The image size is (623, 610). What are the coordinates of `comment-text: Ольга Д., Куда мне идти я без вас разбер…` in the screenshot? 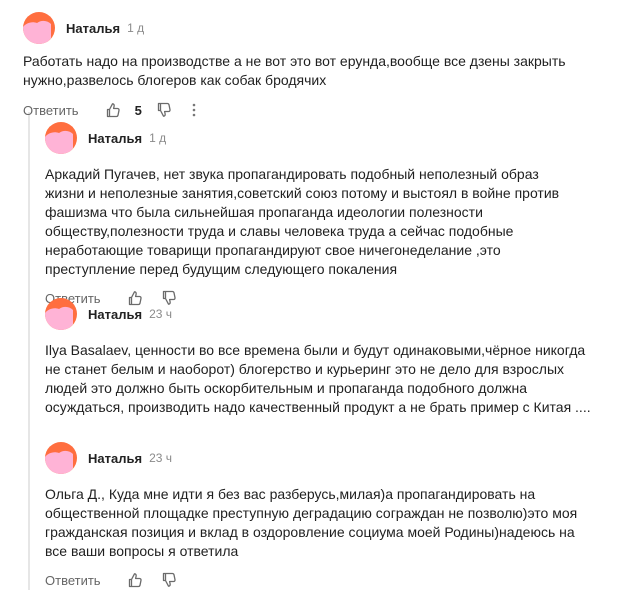 It's located at (330, 523).